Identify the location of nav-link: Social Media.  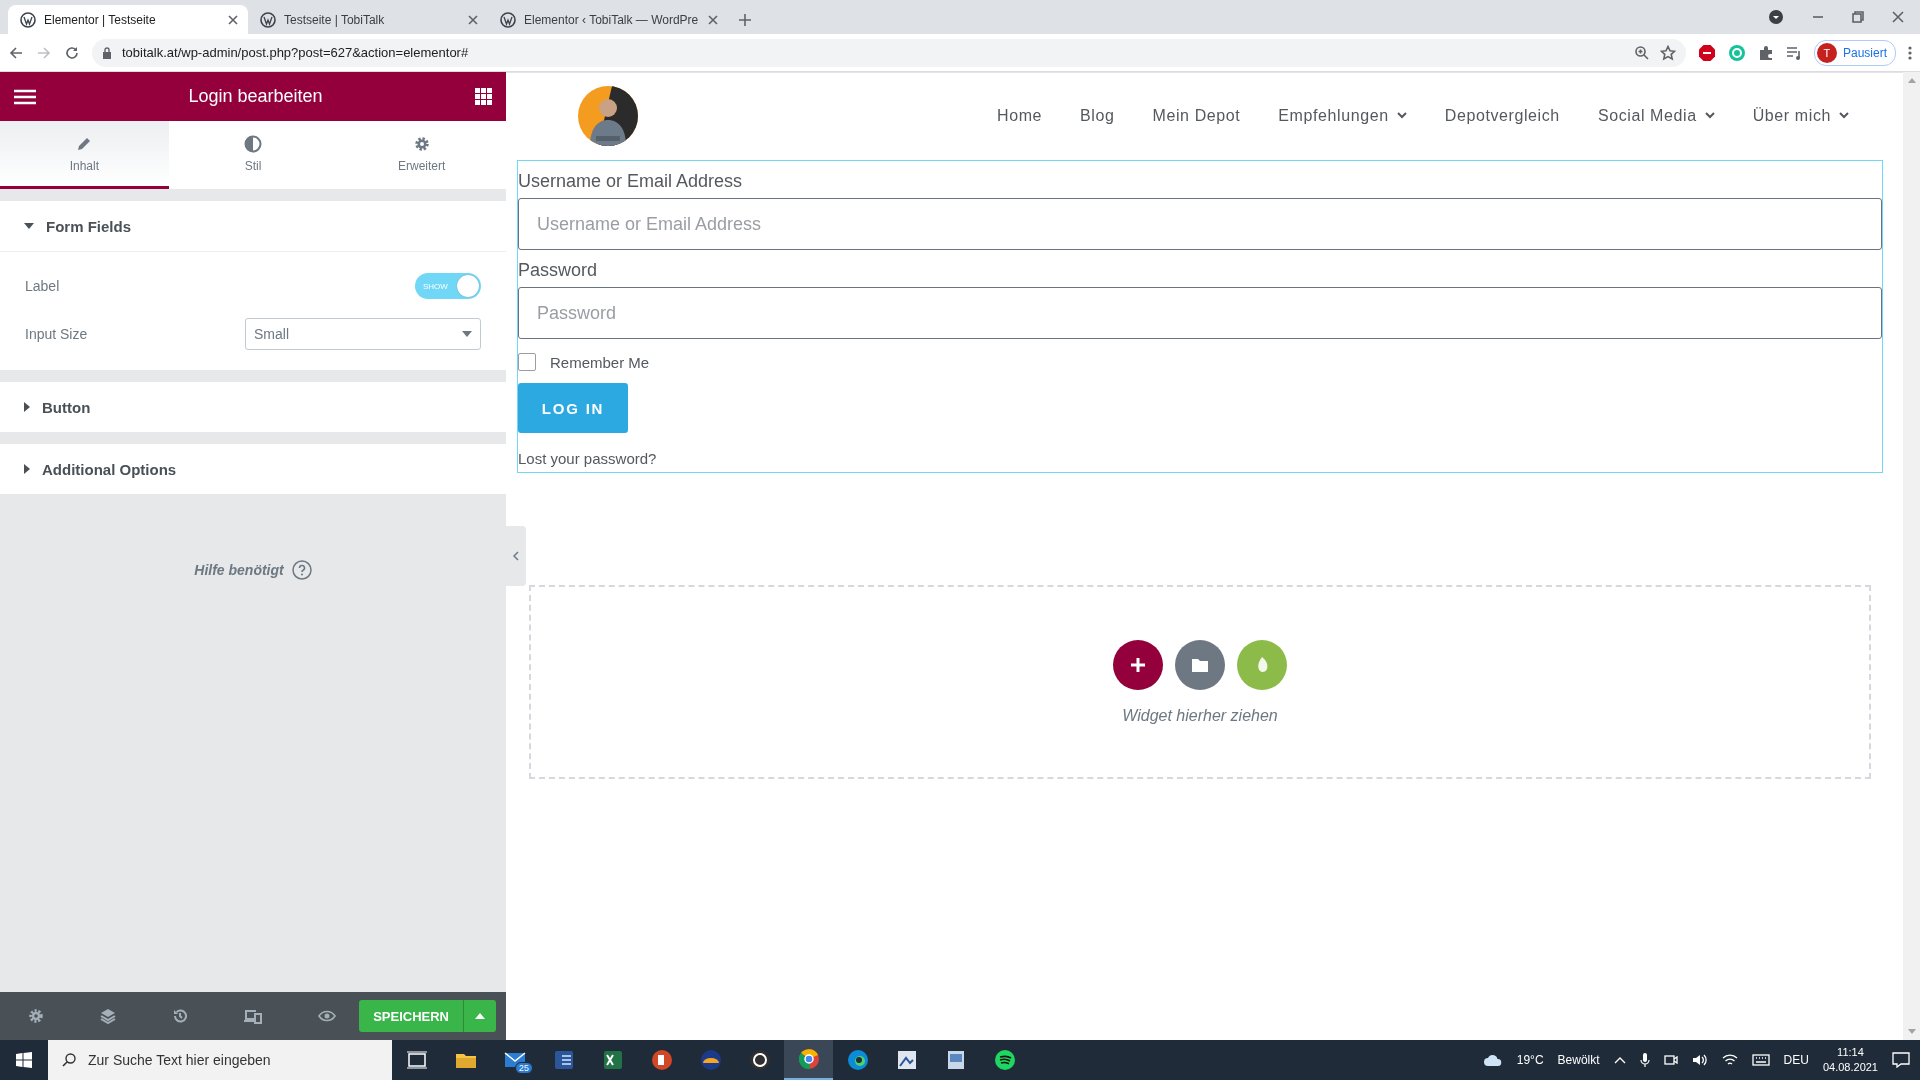
(1656, 115).